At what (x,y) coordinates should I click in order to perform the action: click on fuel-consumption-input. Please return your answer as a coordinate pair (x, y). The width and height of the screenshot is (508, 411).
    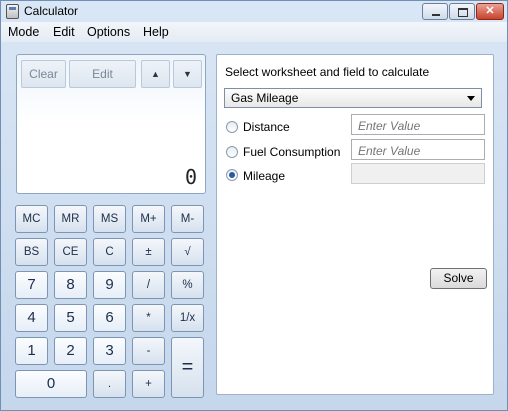
    Looking at the image, I should click on (418, 149).